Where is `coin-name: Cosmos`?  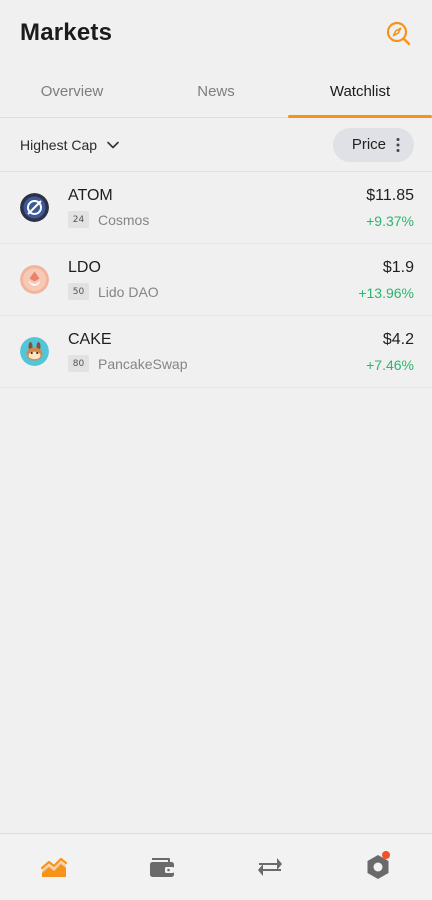
coin-name: Cosmos is located at coordinates (124, 219).